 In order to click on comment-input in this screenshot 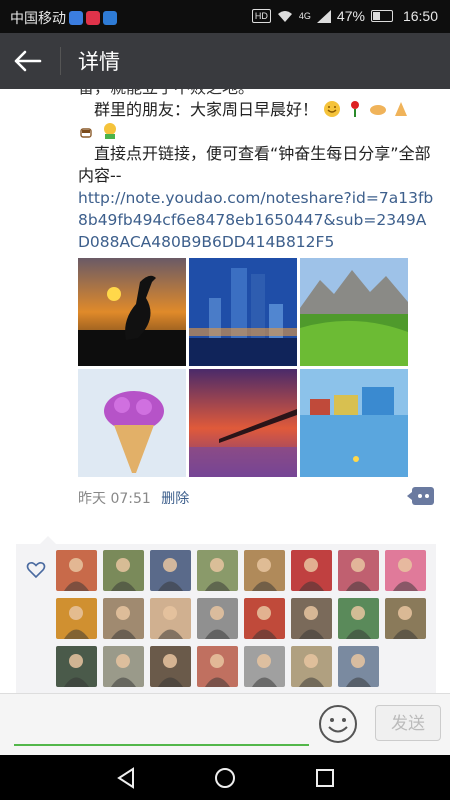, I will do `click(161, 725)`.